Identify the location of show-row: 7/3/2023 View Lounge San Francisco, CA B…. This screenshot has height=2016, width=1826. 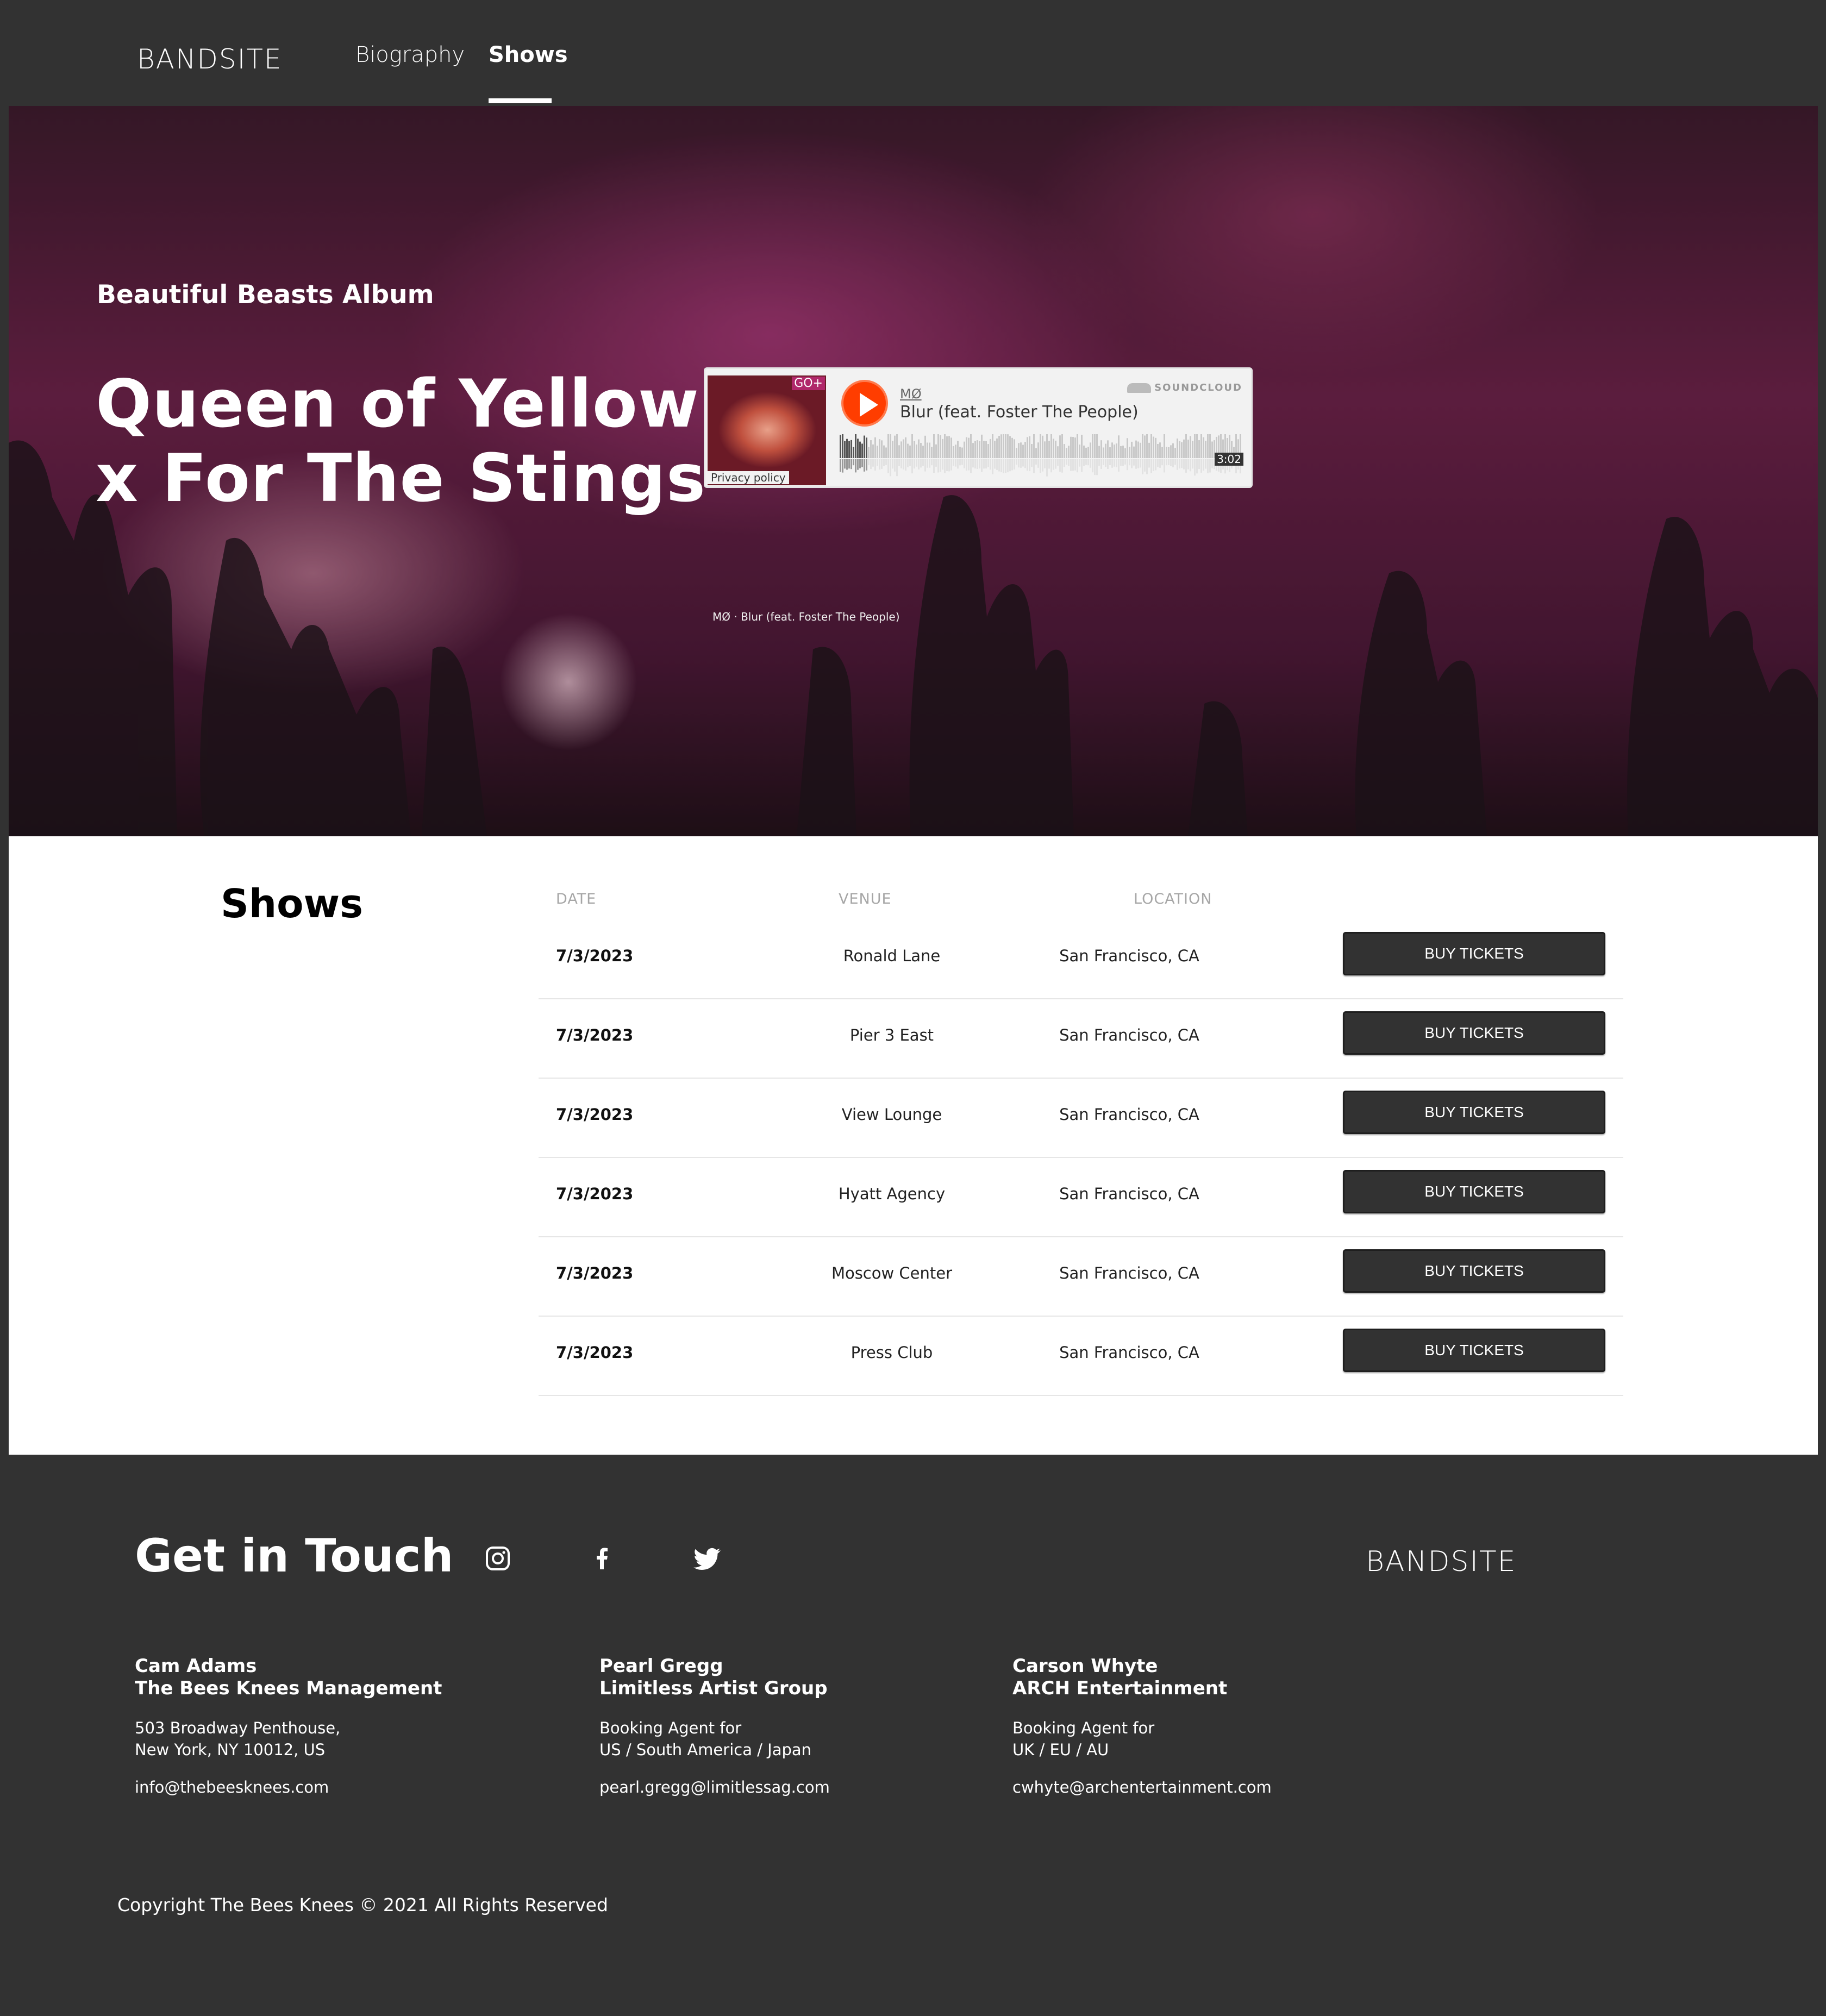
(1081, 1118).